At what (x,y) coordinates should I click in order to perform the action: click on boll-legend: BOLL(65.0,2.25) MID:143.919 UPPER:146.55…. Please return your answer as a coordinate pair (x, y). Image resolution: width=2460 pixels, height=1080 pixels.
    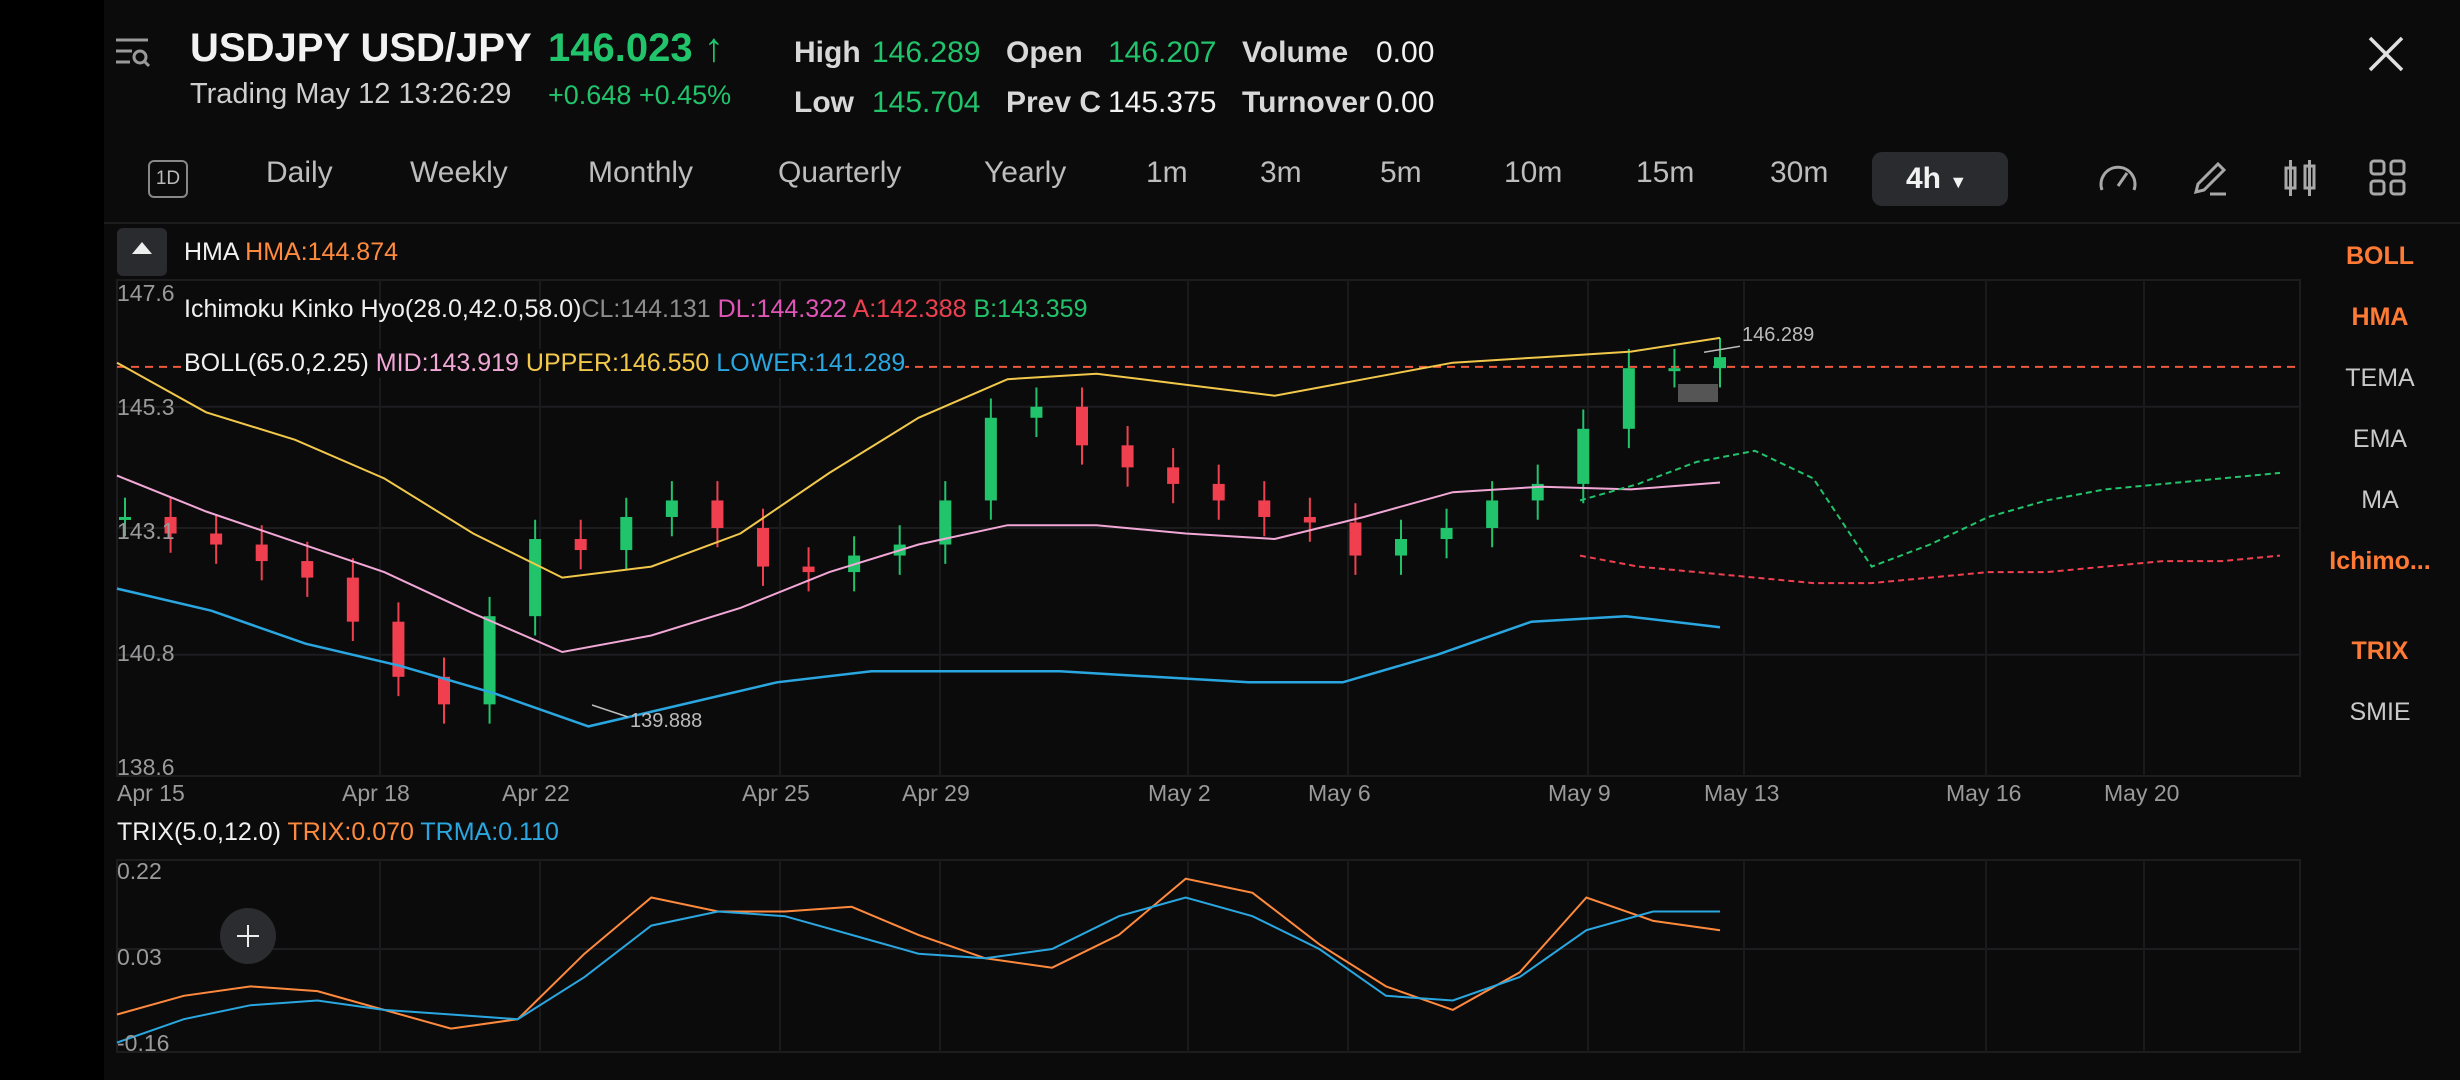
    Looking at the image, I should click on (545, 363).